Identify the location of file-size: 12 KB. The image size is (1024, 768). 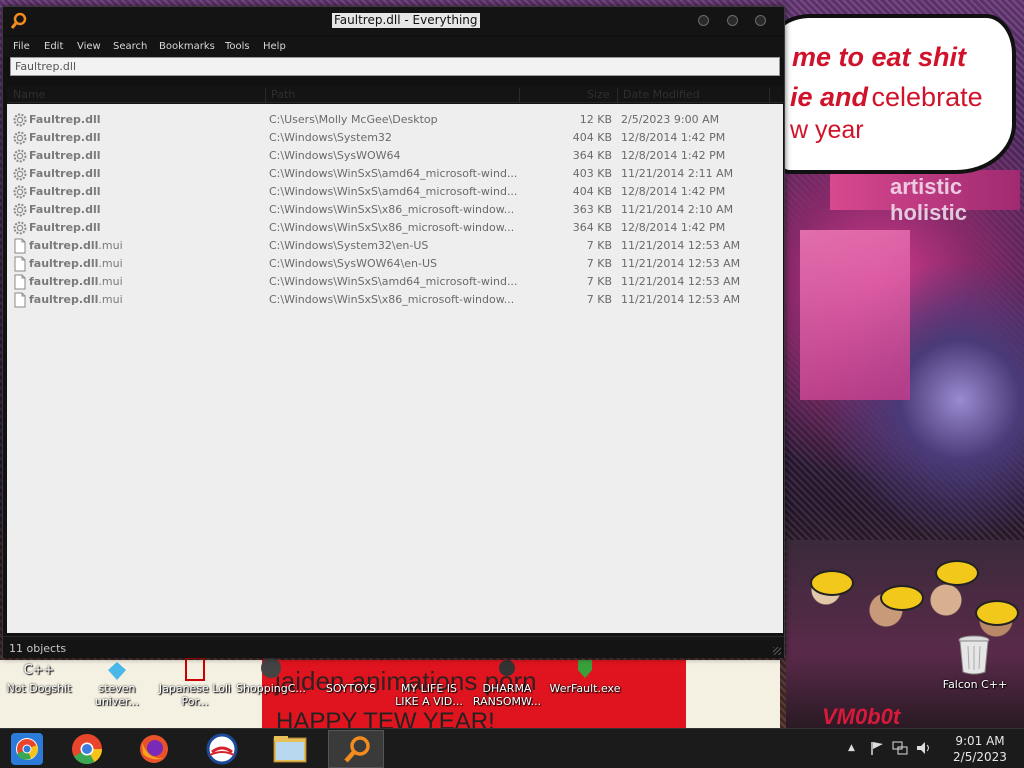
(595, 119).